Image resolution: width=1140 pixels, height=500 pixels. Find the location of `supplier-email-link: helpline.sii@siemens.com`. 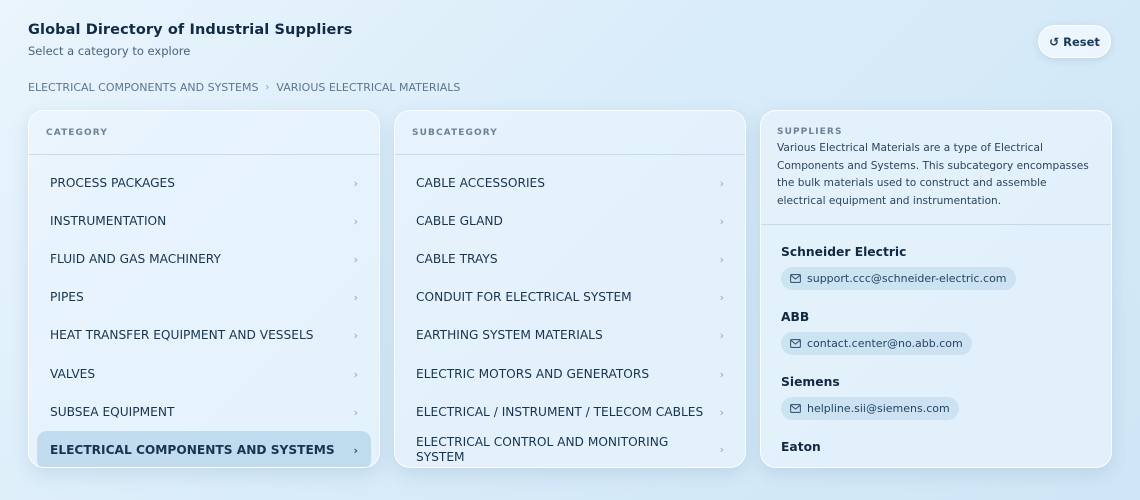

supplier-email-link: helpline.sii@siemens.com is located at coordinates (870, 408).